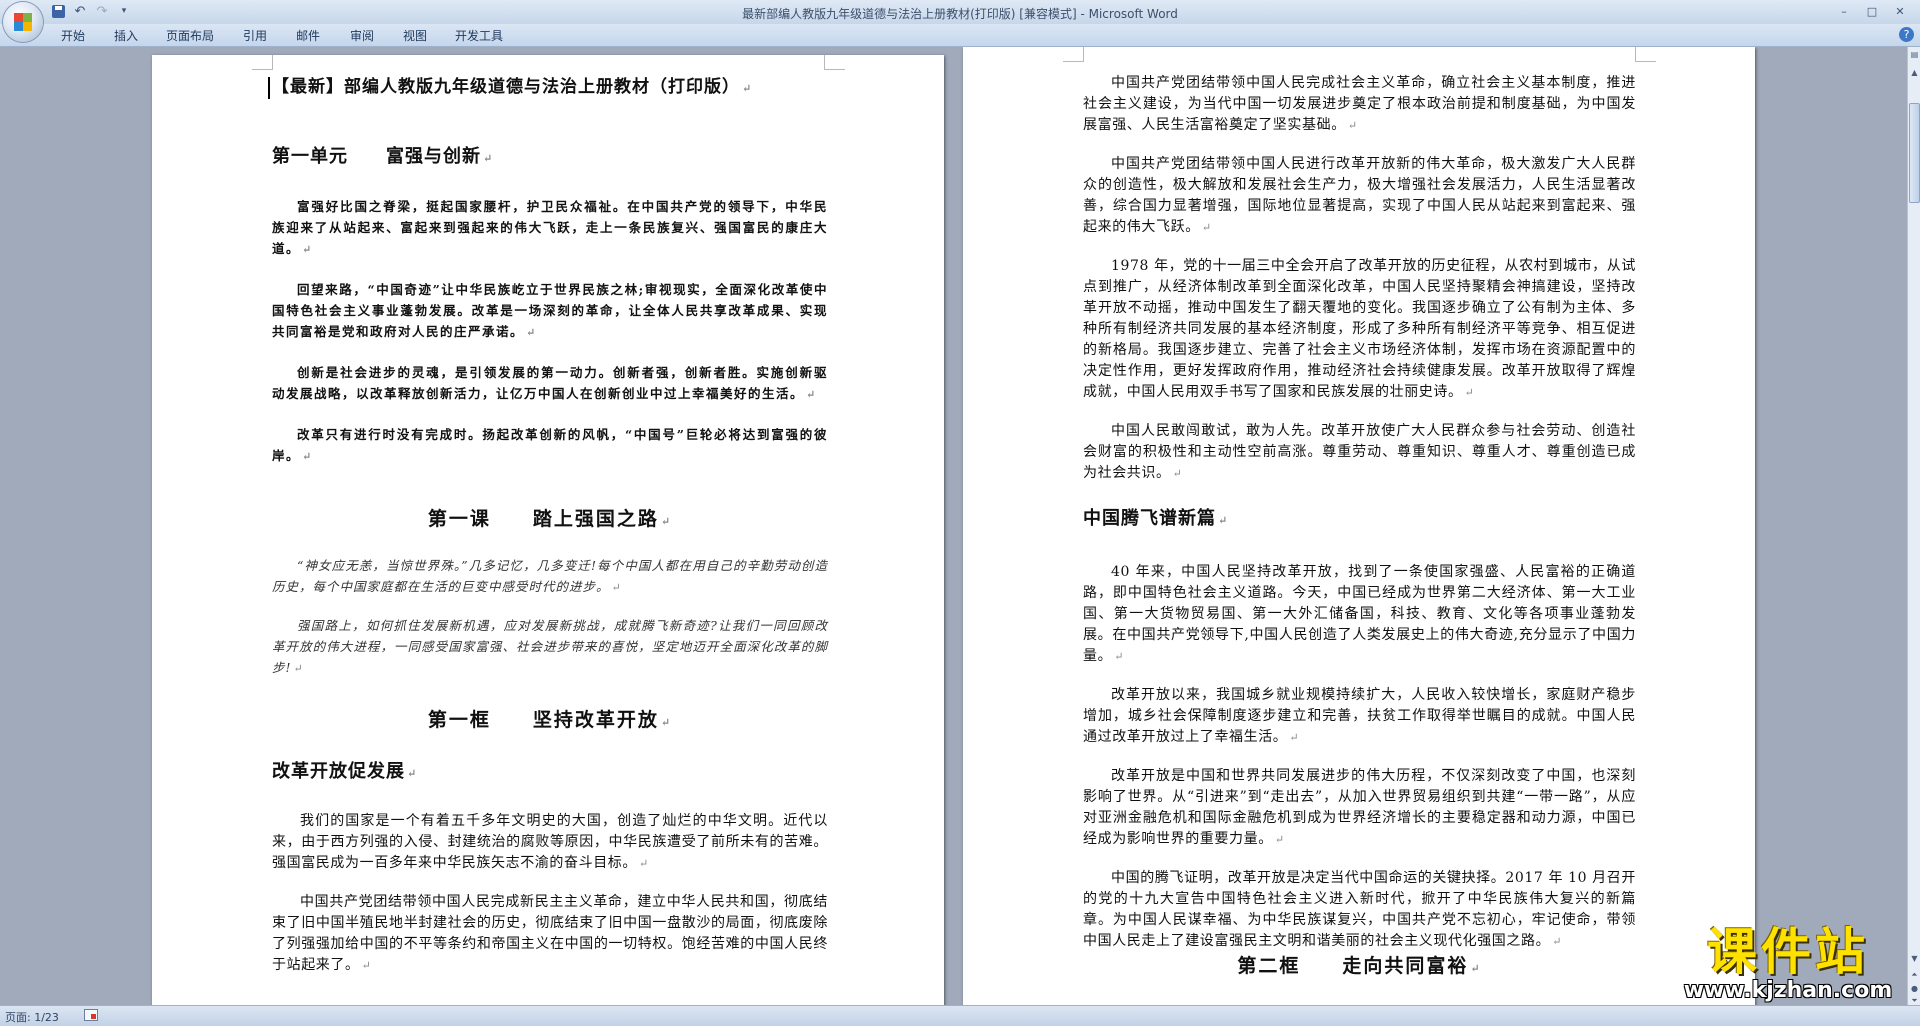 Image resolution: width=1920 pixels, height=1026 pixels. What do you see at coordinates (1914, 975) in the screenshot?
I see `previous-page-icon: ⏶` at bounding box center [1914, 975].